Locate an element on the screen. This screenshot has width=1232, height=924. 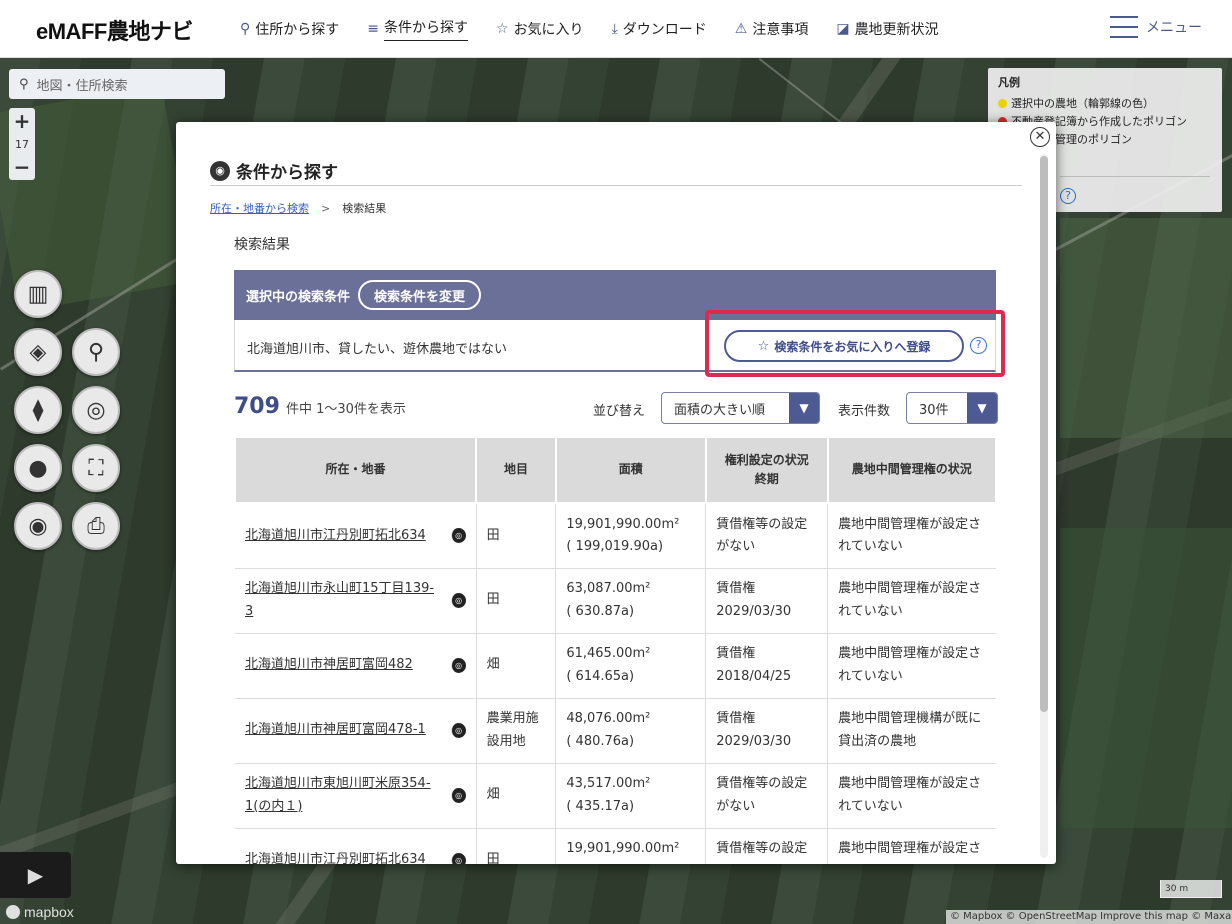
location-link: 北海道旭川市神居町富岡482 is located at coordinates (329, 665).